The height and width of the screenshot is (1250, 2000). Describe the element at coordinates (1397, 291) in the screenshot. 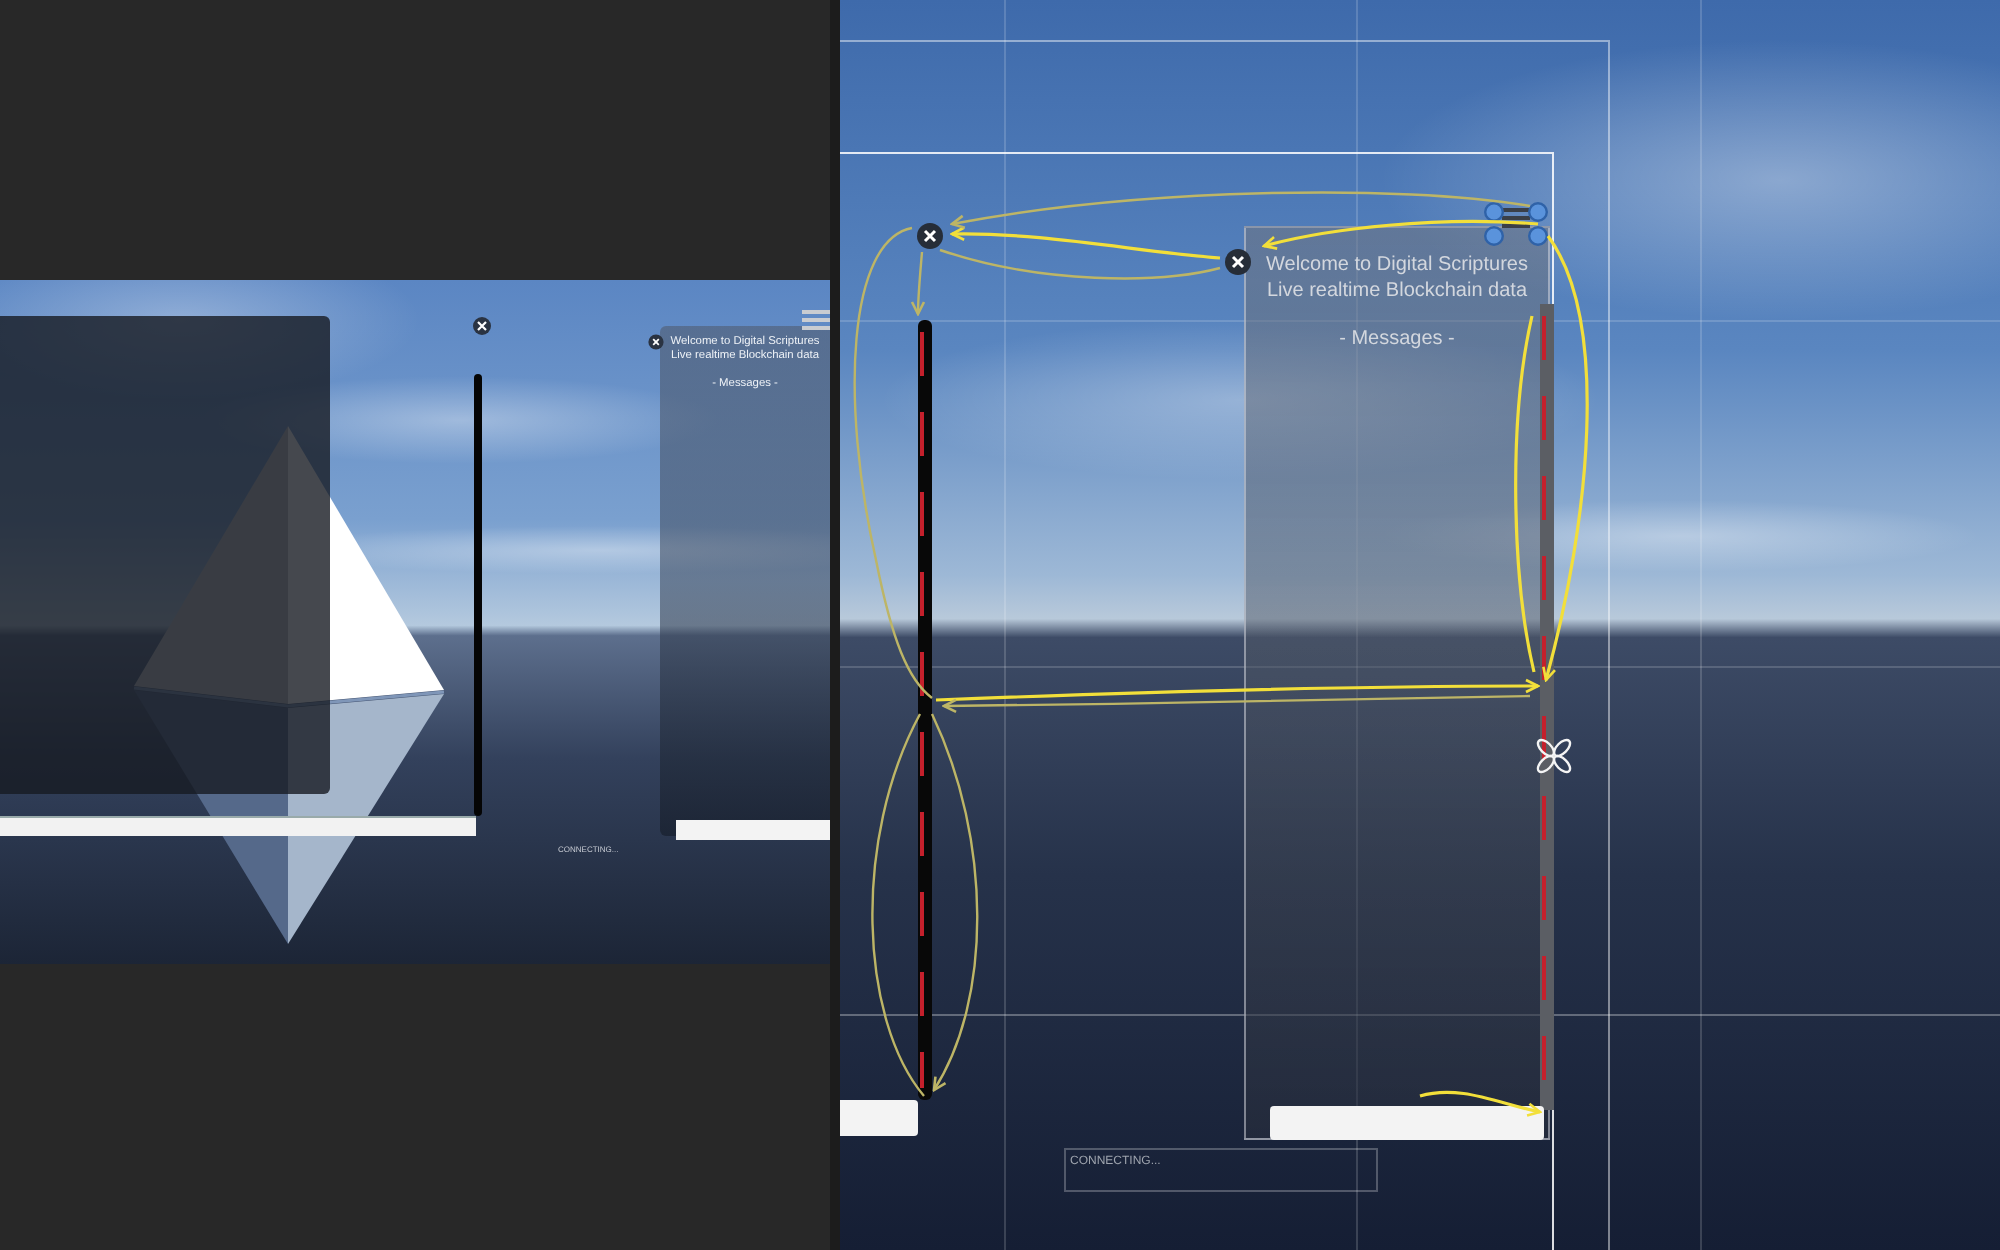

I see `subtitle-text: Live realtime Blockchain data` at that location.